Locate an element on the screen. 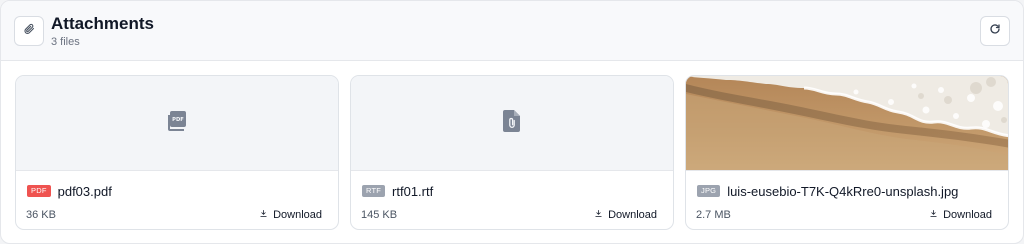  svg-text: PDF is located at coordinates (178, 120).